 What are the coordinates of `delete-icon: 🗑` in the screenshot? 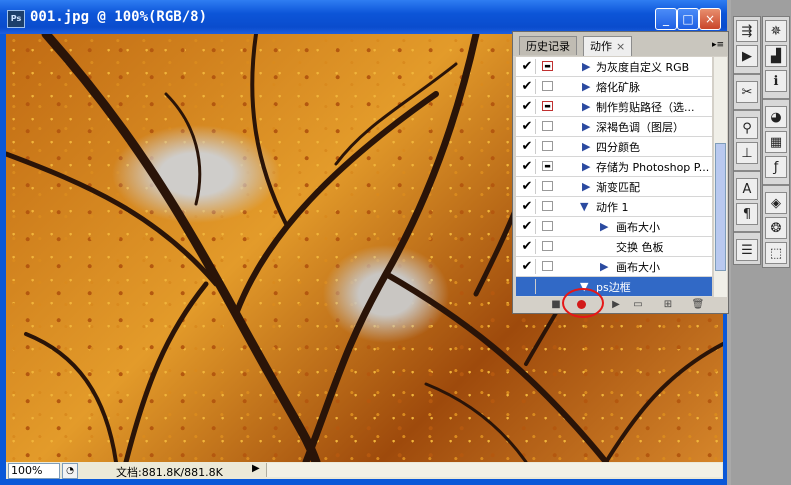 It's located at (698, 305).